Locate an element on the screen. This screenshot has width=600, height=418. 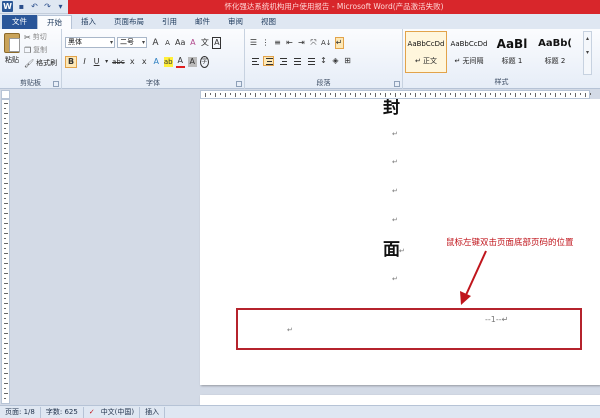
distribute-icon is located at coordinates (310, 61).